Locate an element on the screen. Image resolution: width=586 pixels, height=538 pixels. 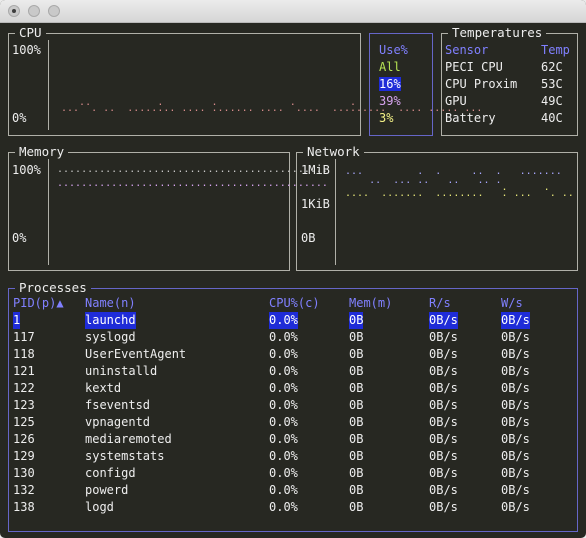
sensor-temp: 49C is located at coordinates (552, 101).